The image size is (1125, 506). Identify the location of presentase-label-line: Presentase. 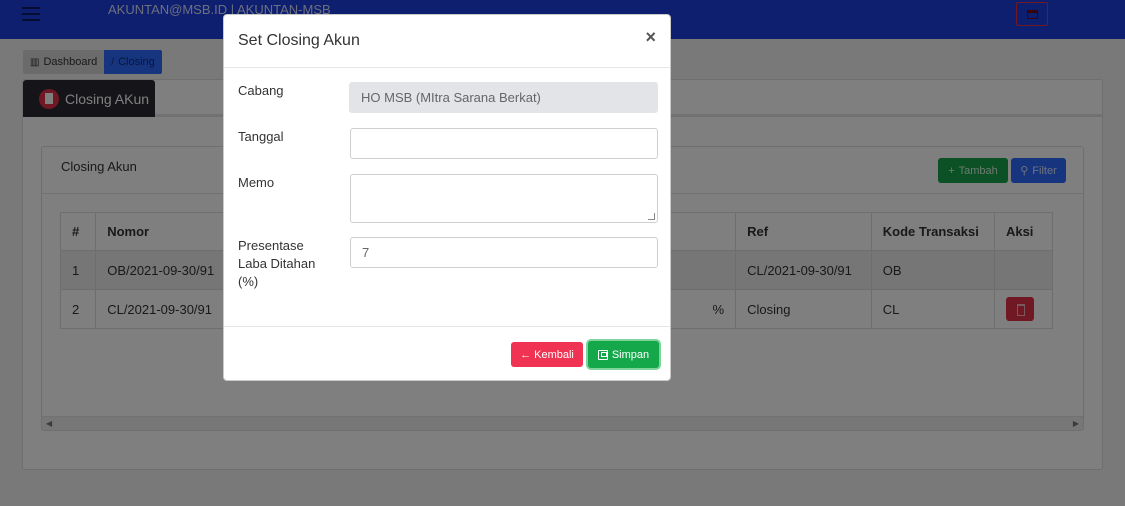
(271, 245).